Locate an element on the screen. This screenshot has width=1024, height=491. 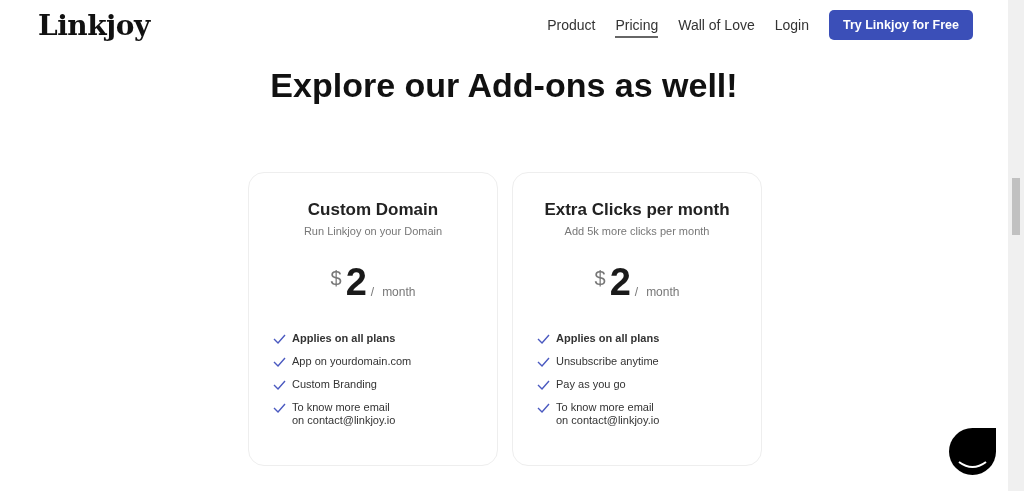
feature-text: App on yourdomain.com is located at coordinates (352, 361).